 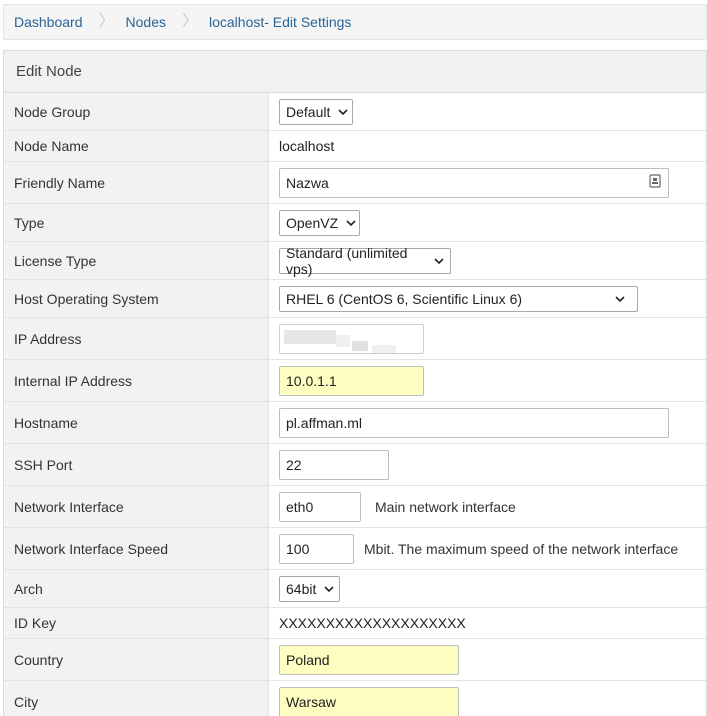 I want to click on row-friendly-name: Friendly Name Nazwa, so click(x=355, y=183).